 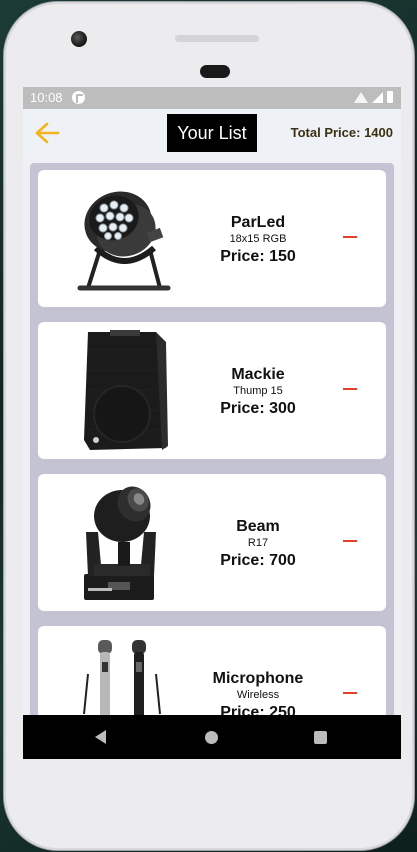 What do you see at coordinates (258, 678) in the screenshot?
I see `item-name: Microphone` at bounding box center [258, 678].